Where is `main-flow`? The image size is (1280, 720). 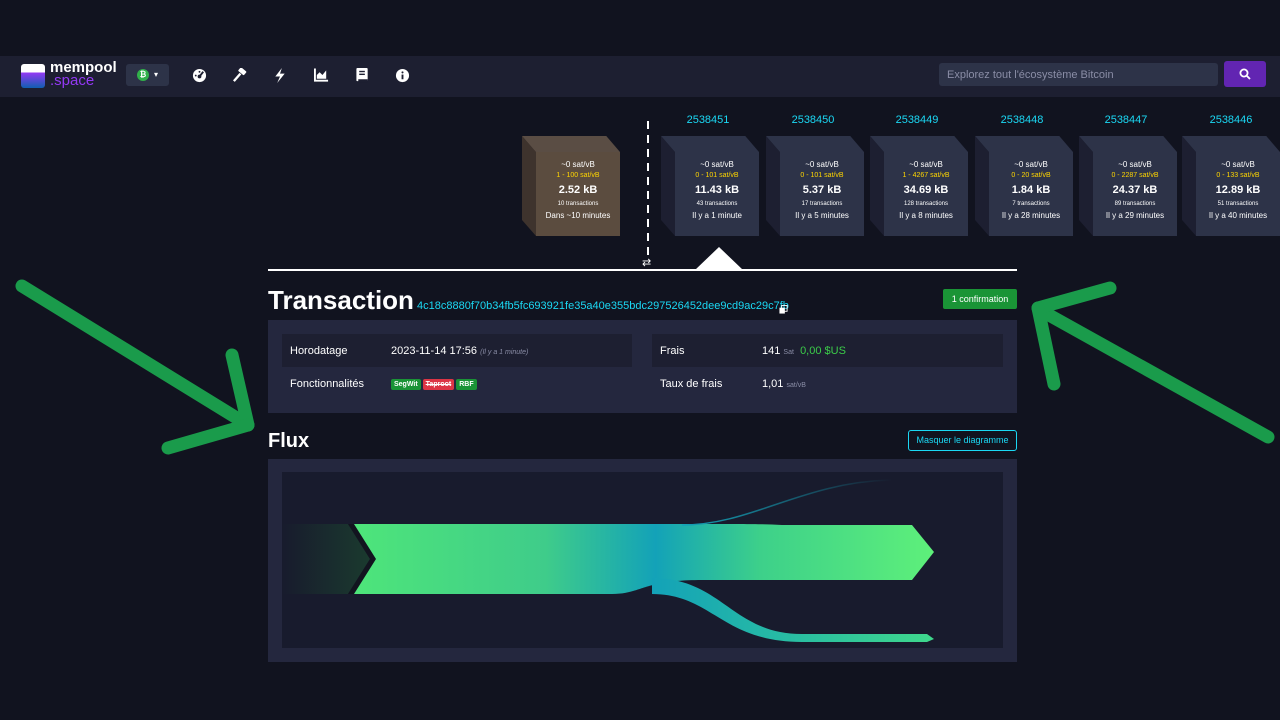 main-flow is located at coordinates (644, 559).